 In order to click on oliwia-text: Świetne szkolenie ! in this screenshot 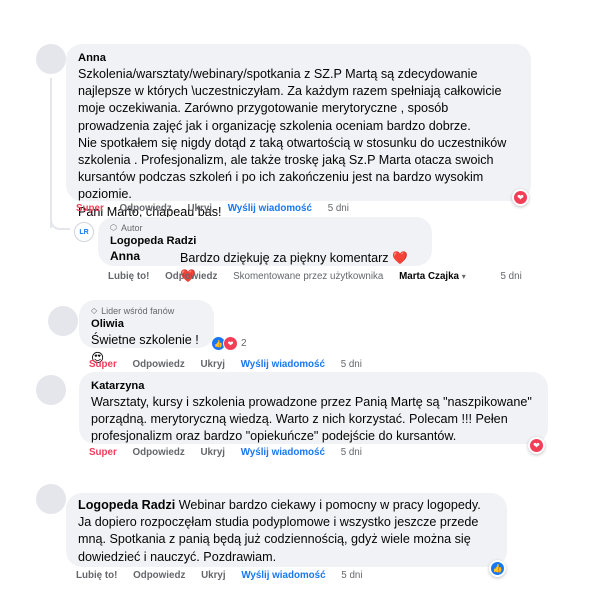, I will do `click(145, 340)`.